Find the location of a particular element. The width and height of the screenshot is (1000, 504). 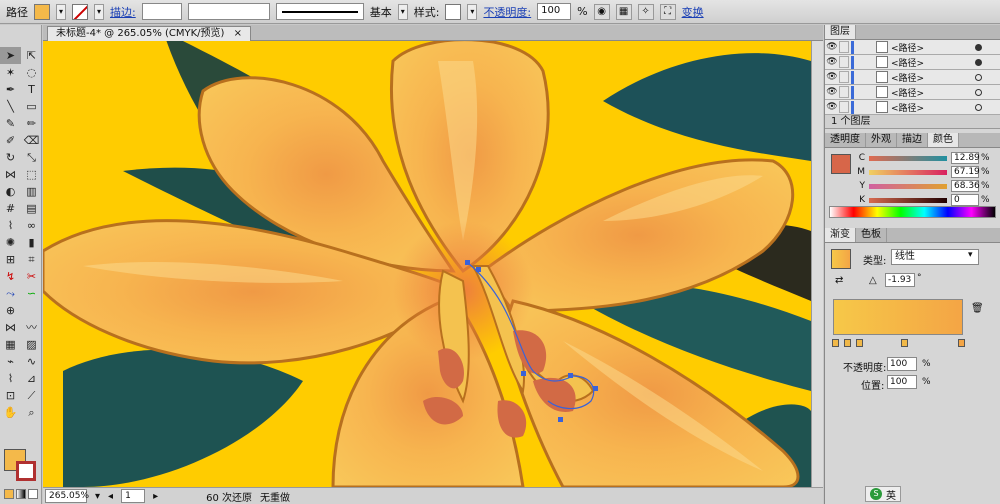

crop-tool-icon: ⊡ is located at coordinates (10, 395).